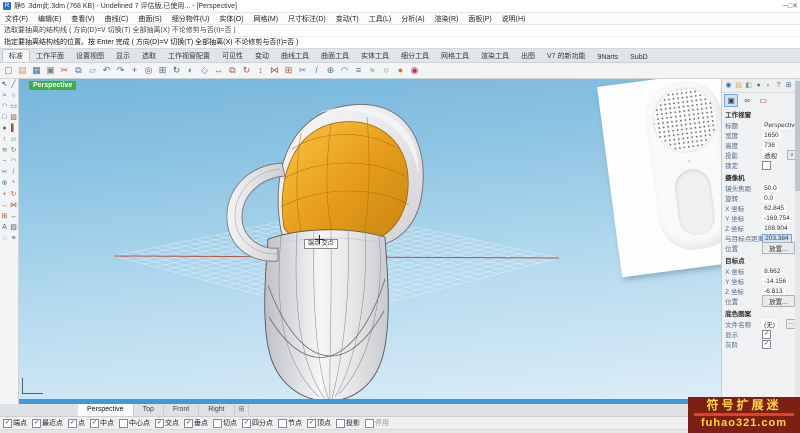 The image size is (800, 433). I want to click on toolbar-tab-select: 选取, so click(149, 56).